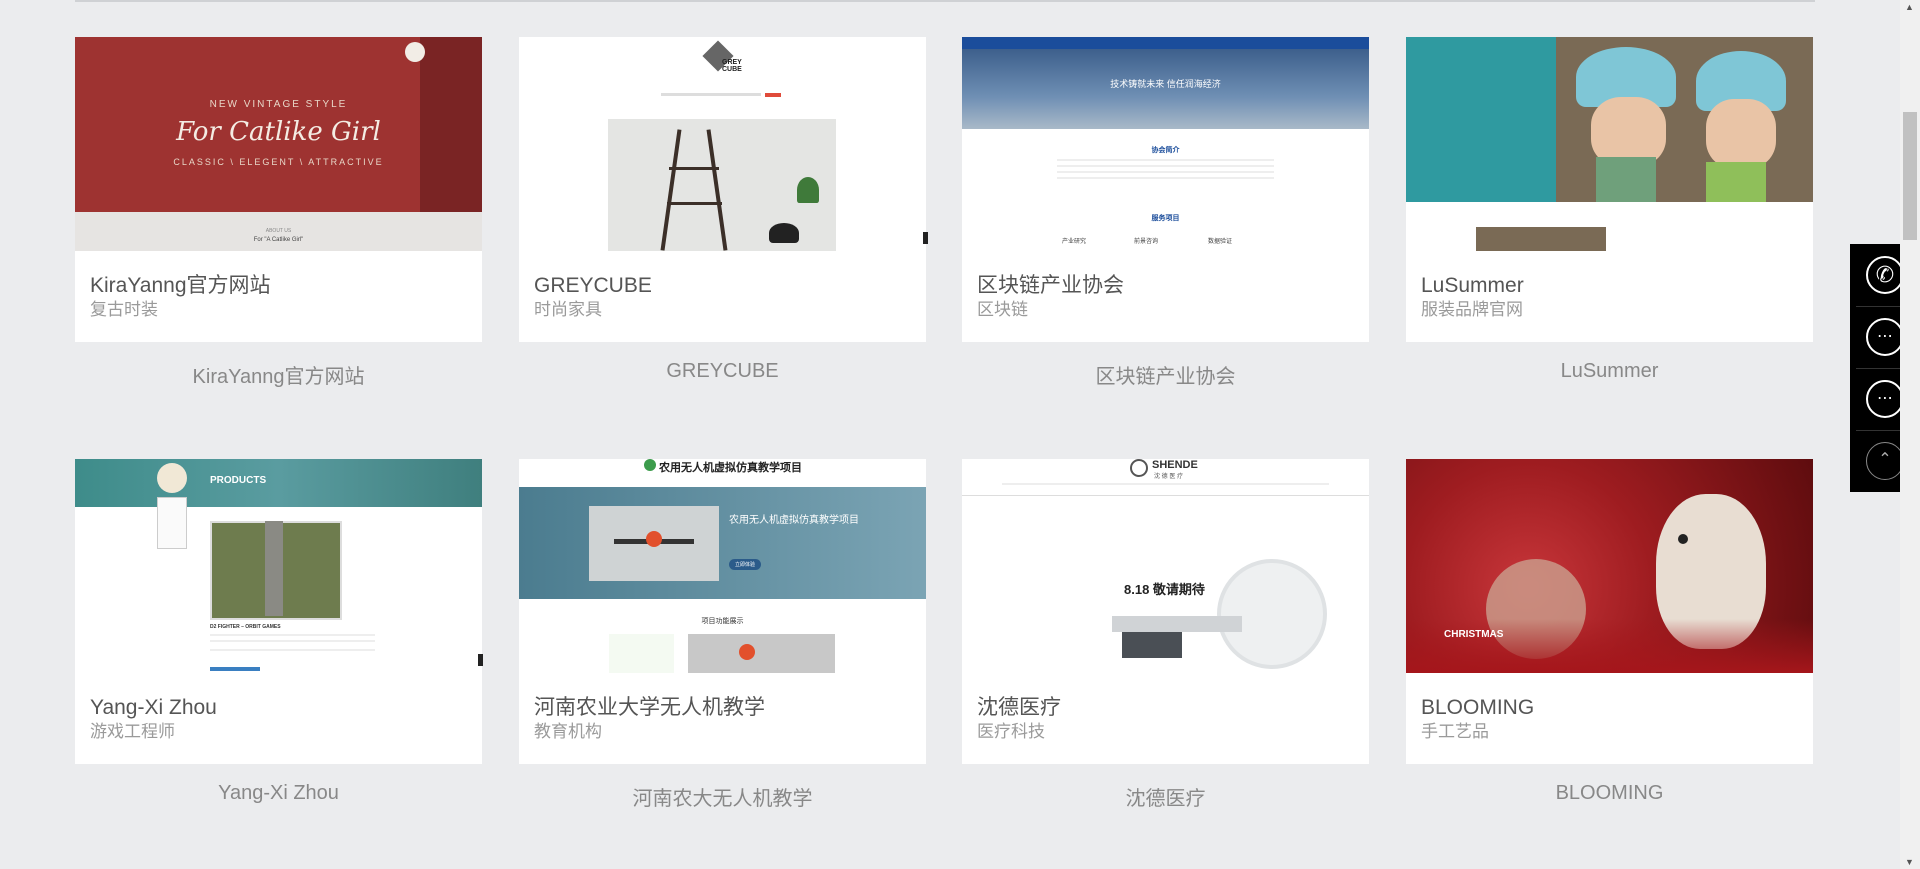 This screenshot has width=1920, height=869. Describe the element at coordinates (1165, 84) in the screenshot. I see `thumb-text: 技术铸就未来 信任润海经济` at that location.